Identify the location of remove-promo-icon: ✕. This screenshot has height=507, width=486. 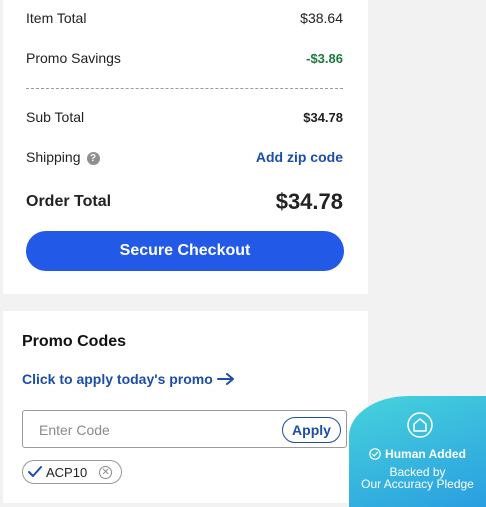
(106, 472).